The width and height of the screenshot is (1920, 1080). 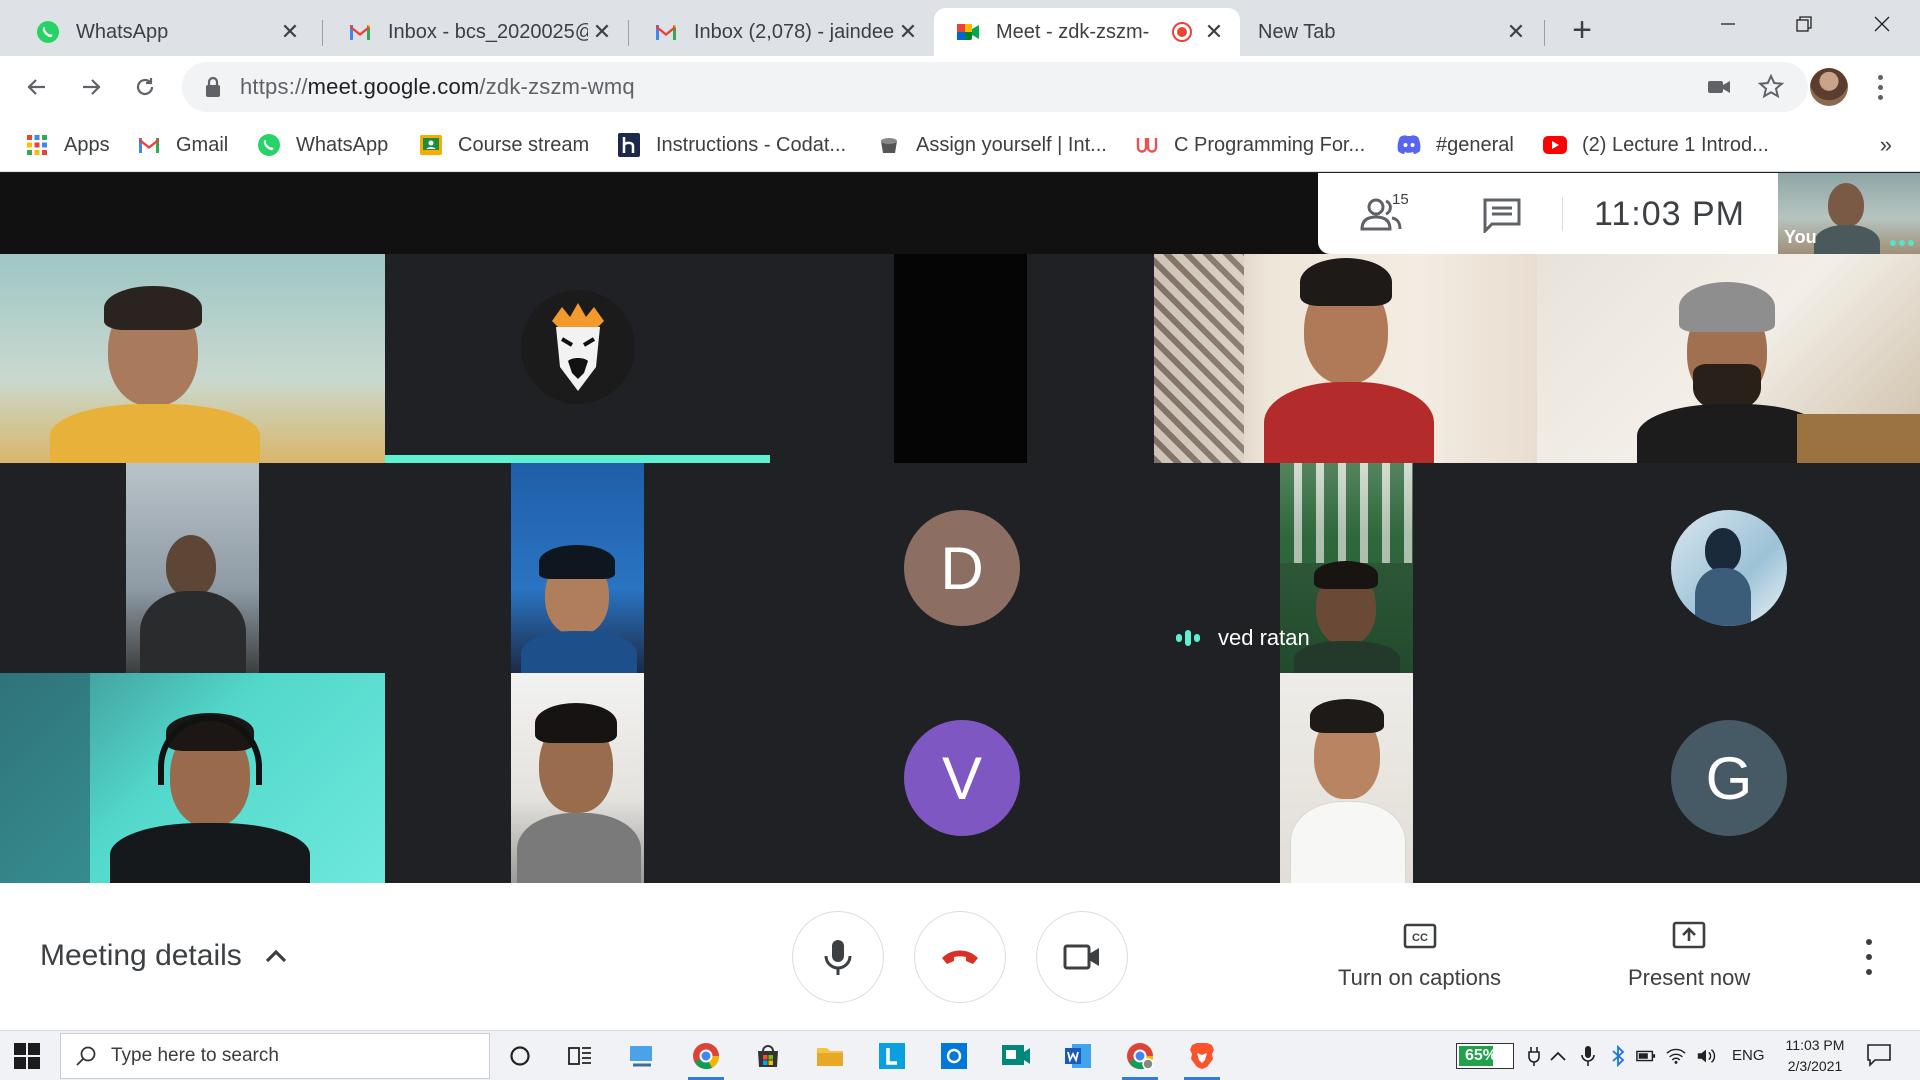 What do you see at coordinates (1485, 1056) in the screenshot?
I see `battery-indicator: 65%` at bounding box center [1485, 1056].